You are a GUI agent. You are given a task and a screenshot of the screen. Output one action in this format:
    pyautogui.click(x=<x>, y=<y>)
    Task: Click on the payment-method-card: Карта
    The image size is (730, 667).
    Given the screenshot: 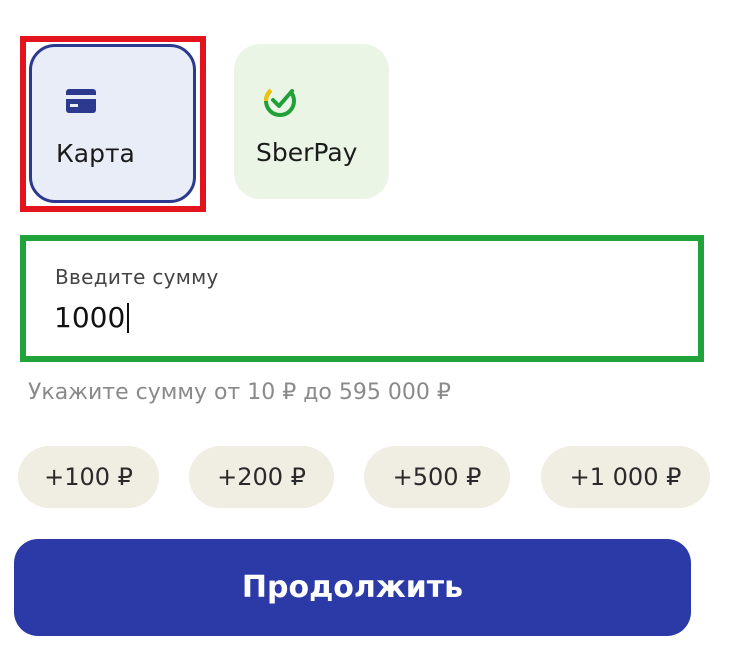 What is the action you would take?
    pyautogui.click(x=112, y=123)
    